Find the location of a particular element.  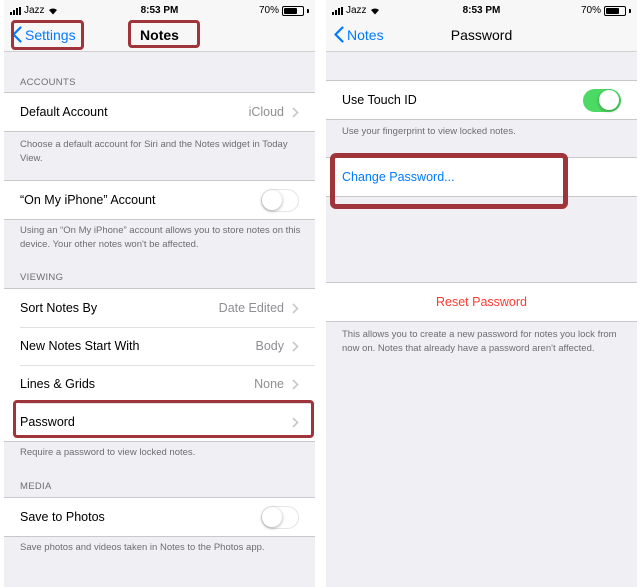

back-button-notes: Notes is located at coordinates (359, 34).